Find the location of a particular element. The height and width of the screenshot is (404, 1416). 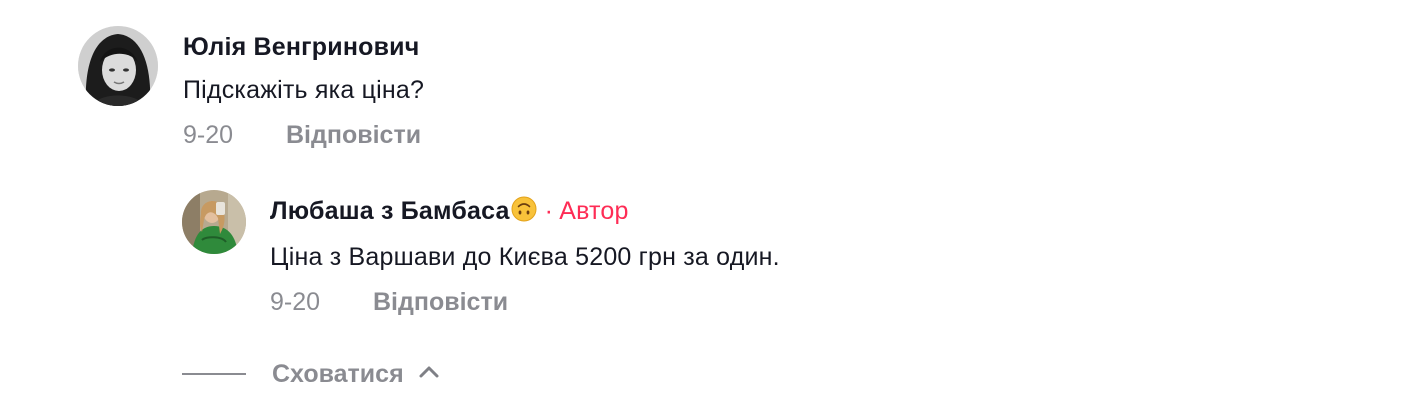

reply-date: 9-20 is located at coordinates (295, 302).